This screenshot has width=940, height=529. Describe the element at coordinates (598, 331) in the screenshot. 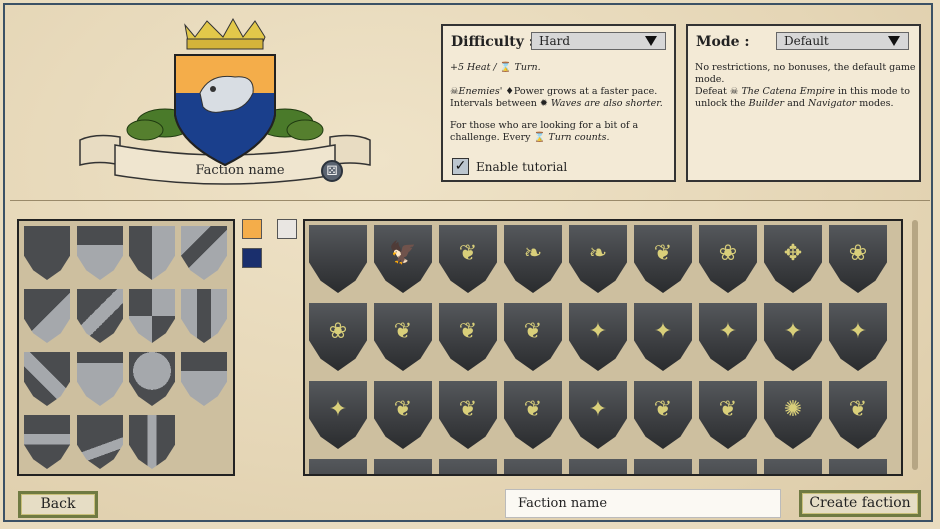

I see `hound-icon: ✦` at that location.